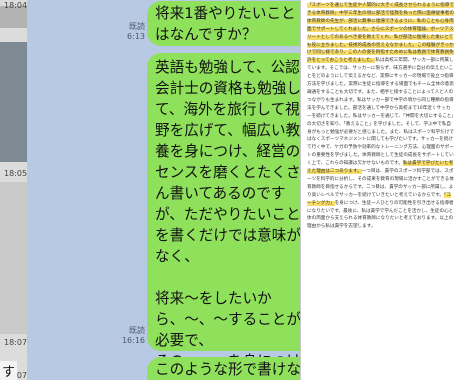 The height and width of the screenshot is (380, 460). What do you see at coordinates (9, 370) in the screenshot?
I see `partial-message-text: す` at bounding box center [9, 370].